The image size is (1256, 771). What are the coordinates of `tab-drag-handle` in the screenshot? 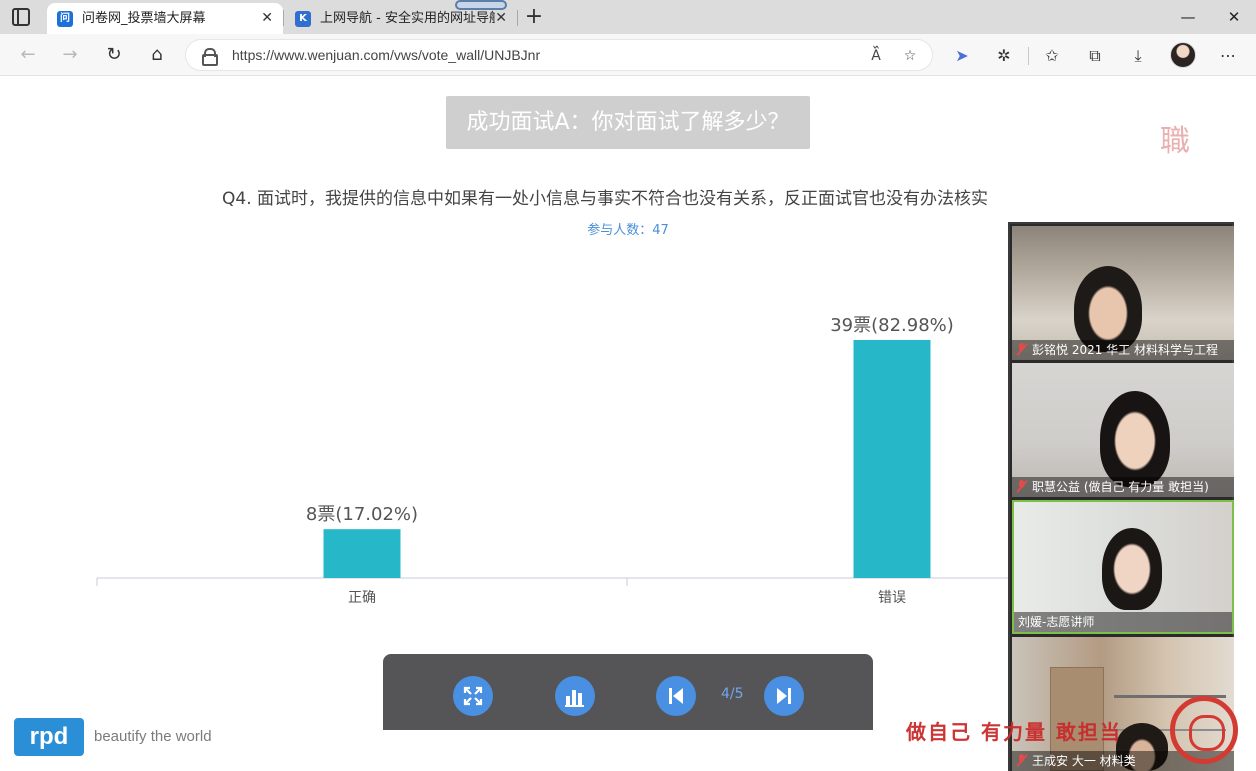 It's located at (481, 5).